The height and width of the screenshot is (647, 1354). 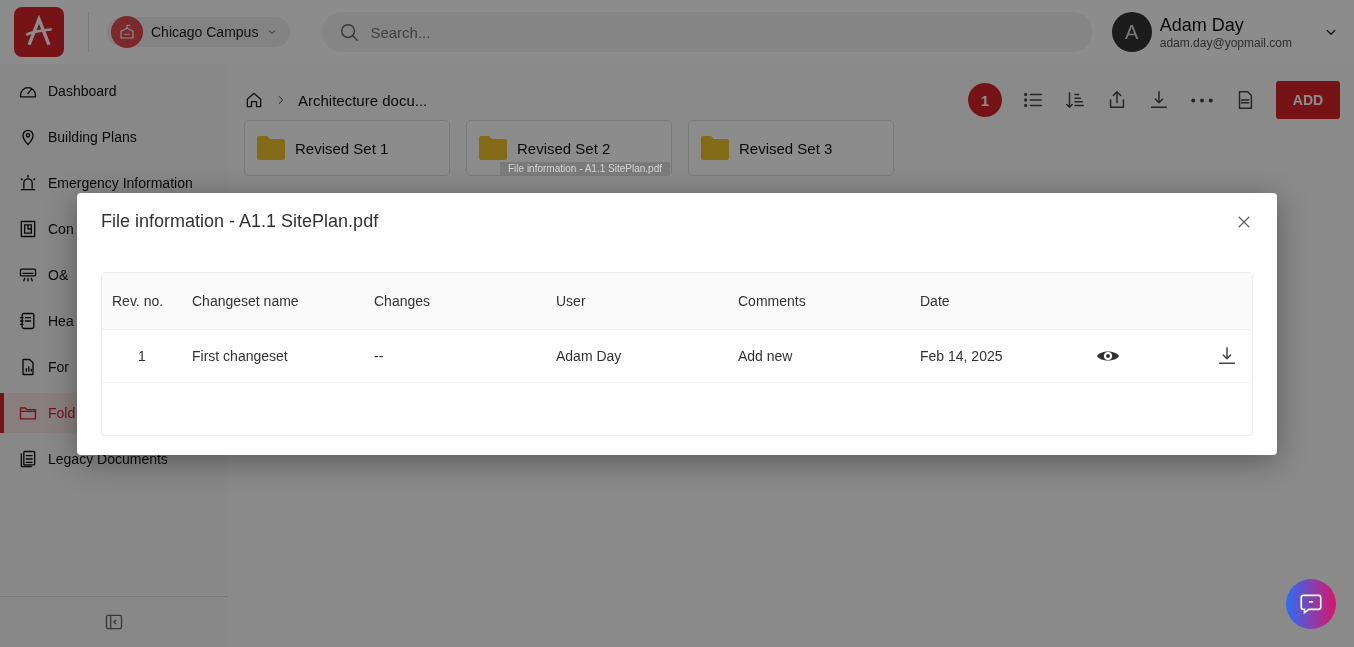 What do you see at coordinates (589, 356) in the screenshot?
I see `table-cell-text: Adam Day` at bounding box center [589, 356].